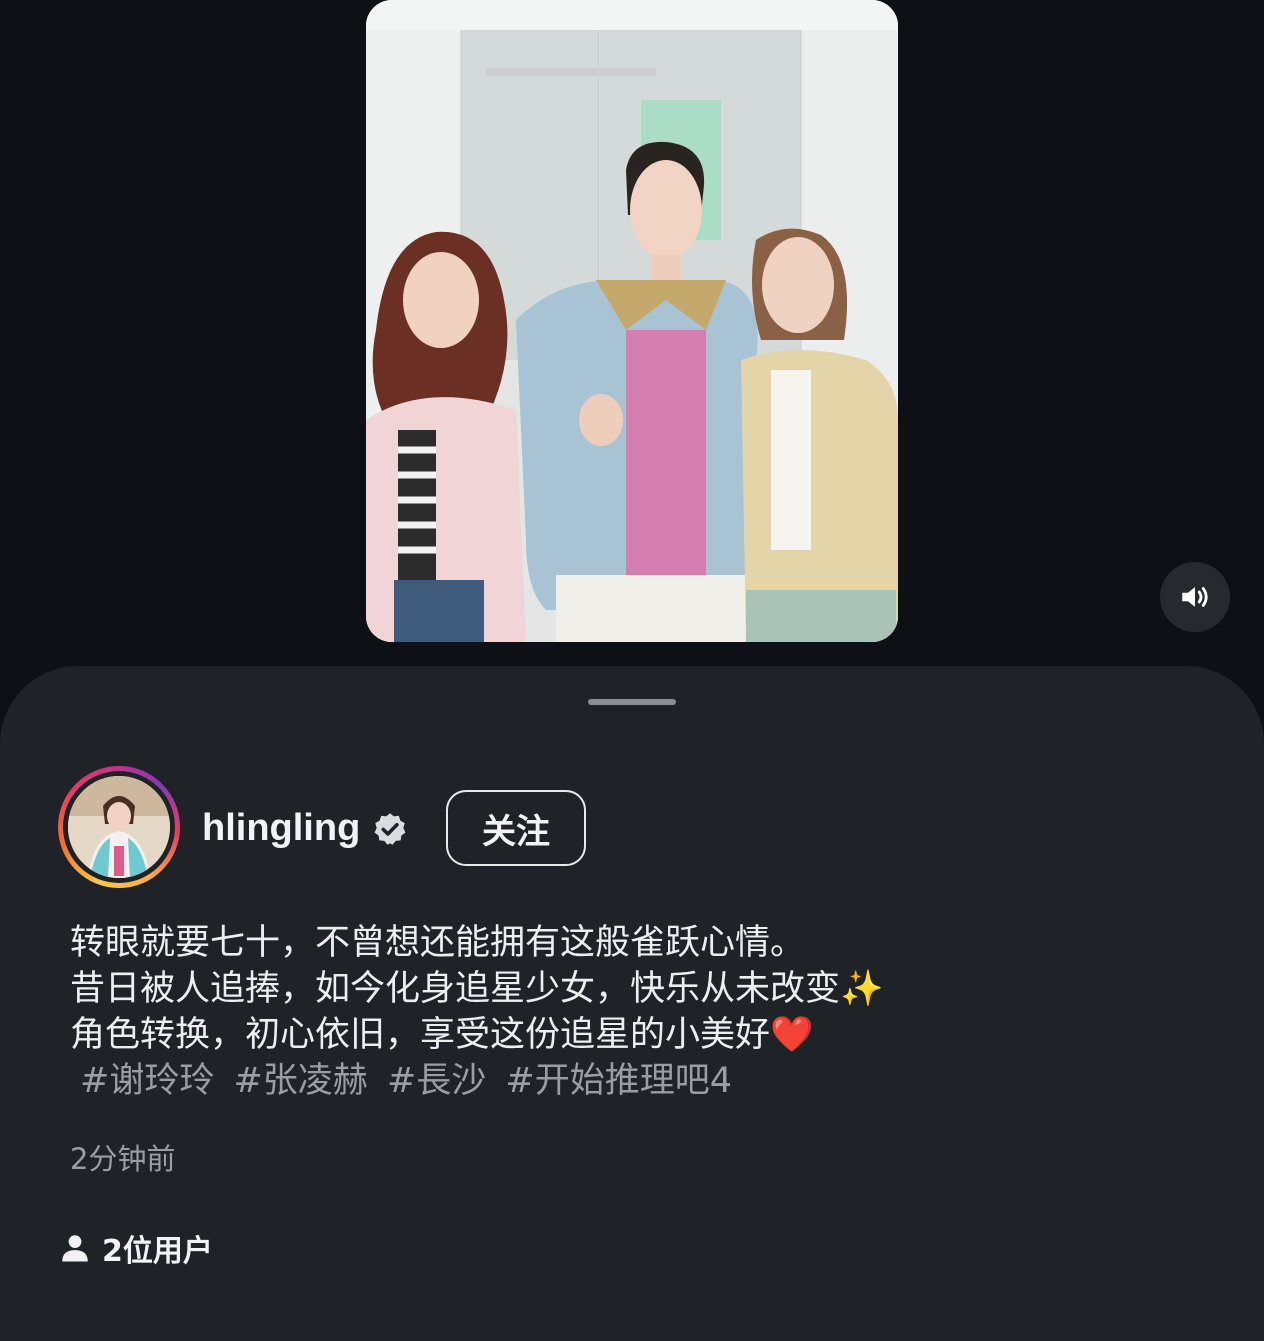 The image size is (1264, 1341). I want to click on avatar-story-ring, so click(119, 827).